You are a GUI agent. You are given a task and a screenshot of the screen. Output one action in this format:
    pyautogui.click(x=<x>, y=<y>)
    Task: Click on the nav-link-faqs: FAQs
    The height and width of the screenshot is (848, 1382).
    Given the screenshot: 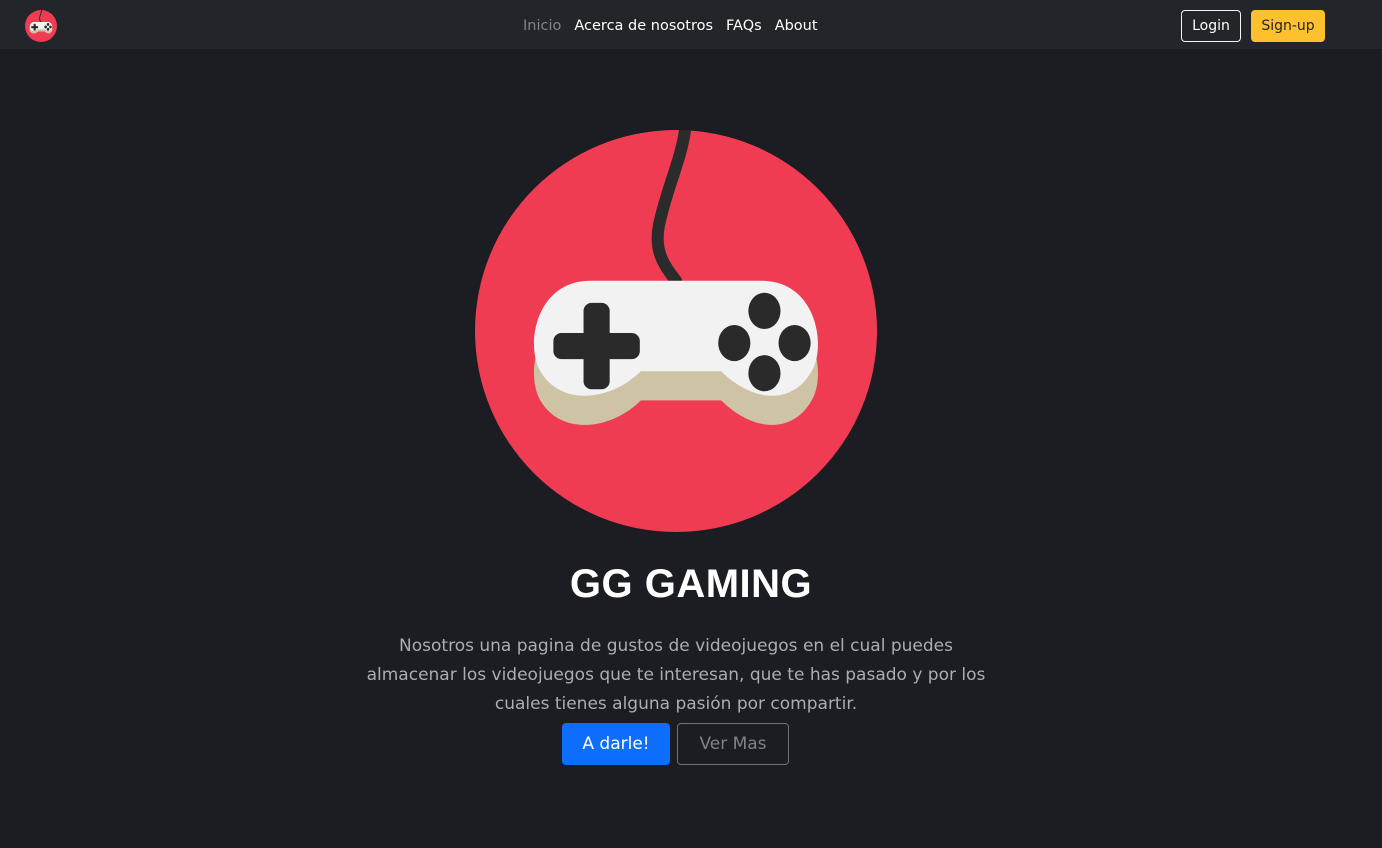 What is the action you would take?
    pyautogui.click(x=744, y=26)
    